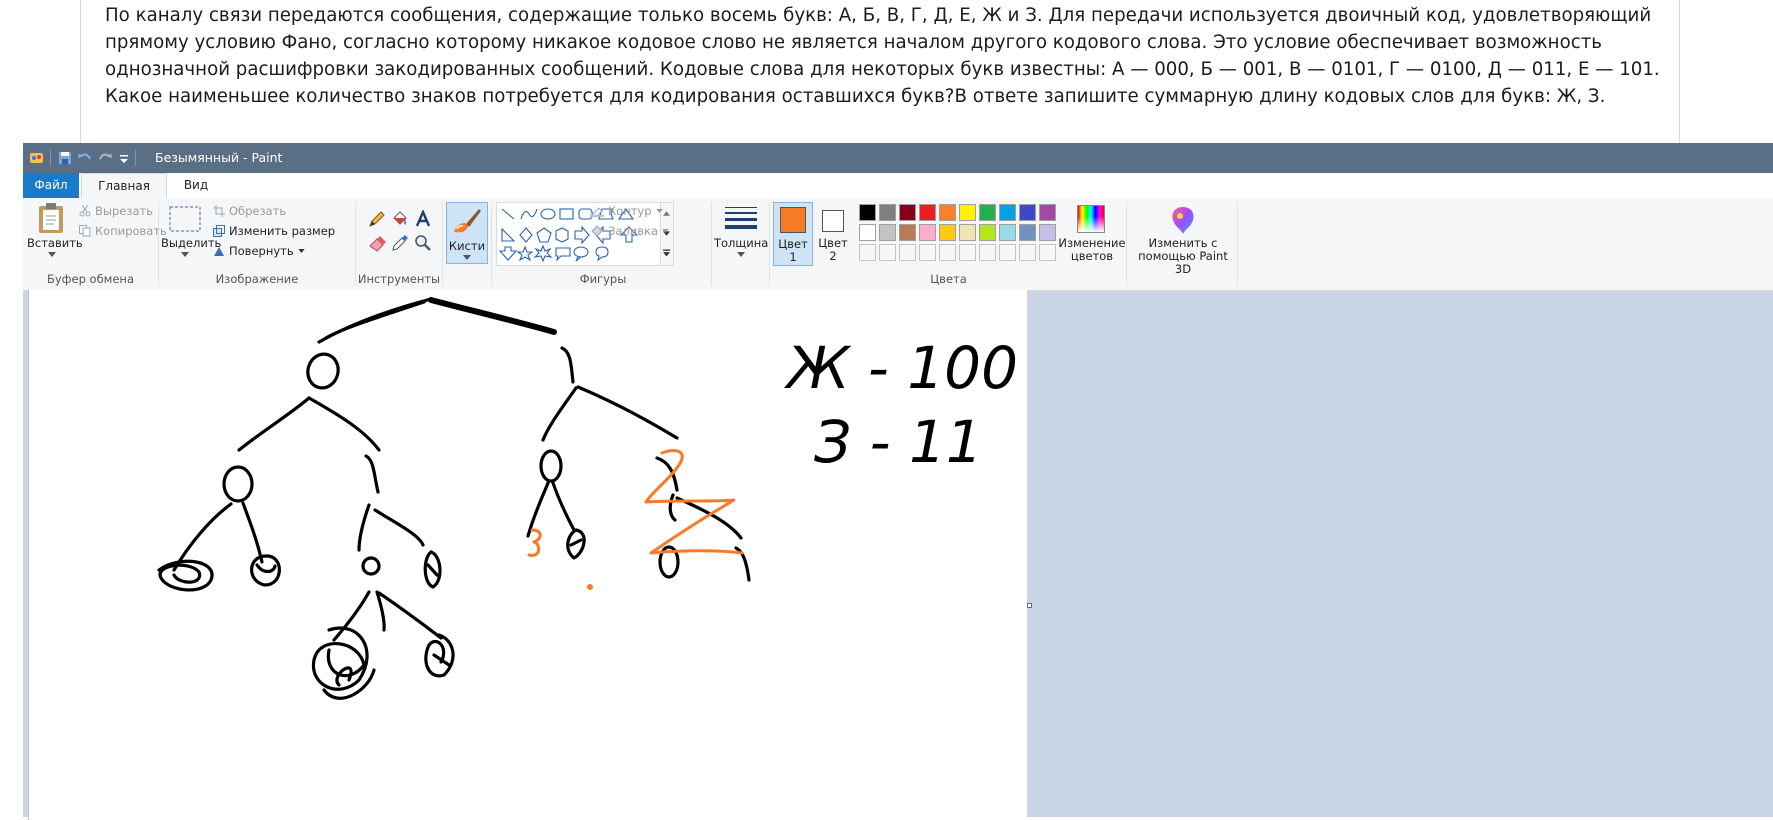 The height and width of the screenshot is (820, 1773). Describe the element at coordinates (423, 219) in the screenshot. I see `text-tool-icon` at that location.